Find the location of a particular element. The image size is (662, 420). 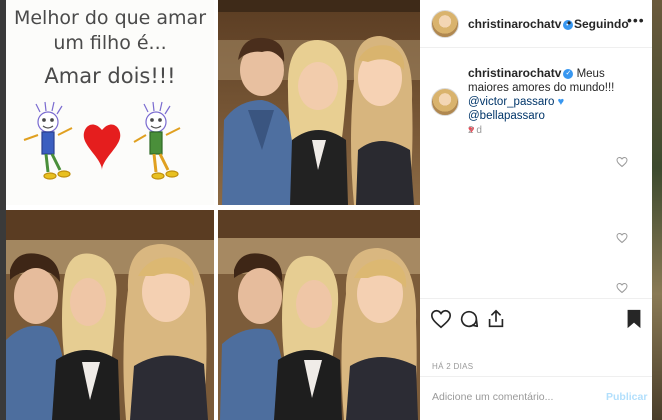

more-options-icon: ••• is located at coordinates (636, 20).